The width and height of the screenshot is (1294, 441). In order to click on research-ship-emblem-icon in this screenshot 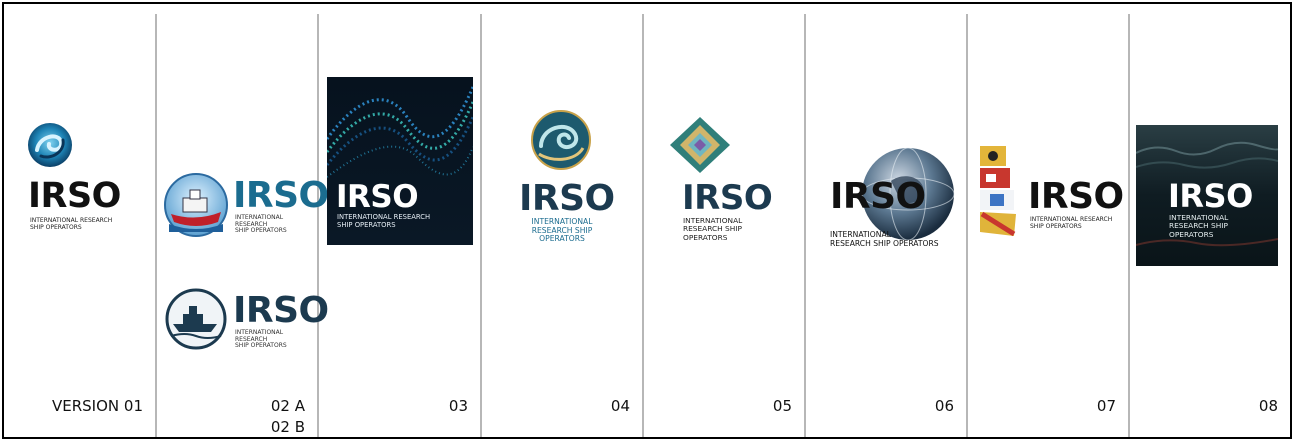, I will do `click(196, 205)`.